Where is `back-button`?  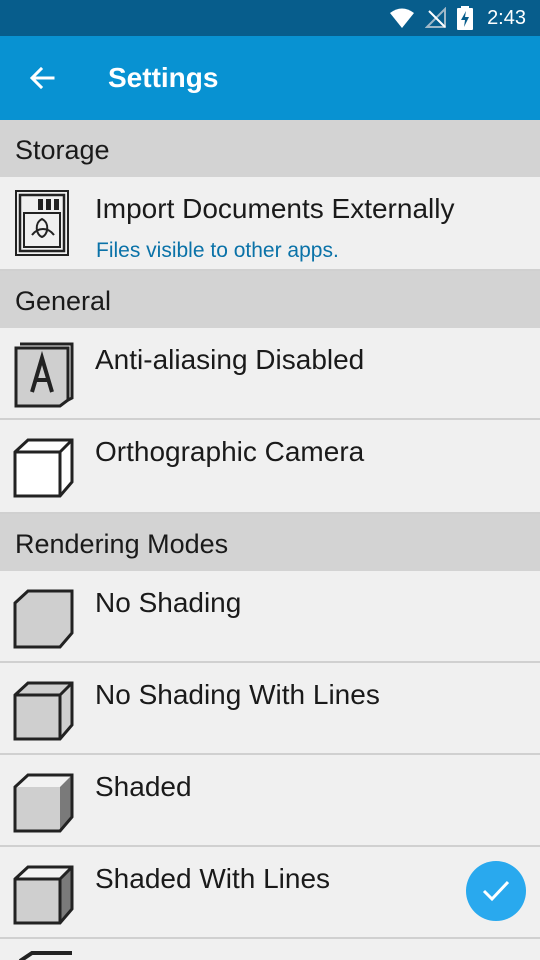 back-button is located at coordinates (42, 78).